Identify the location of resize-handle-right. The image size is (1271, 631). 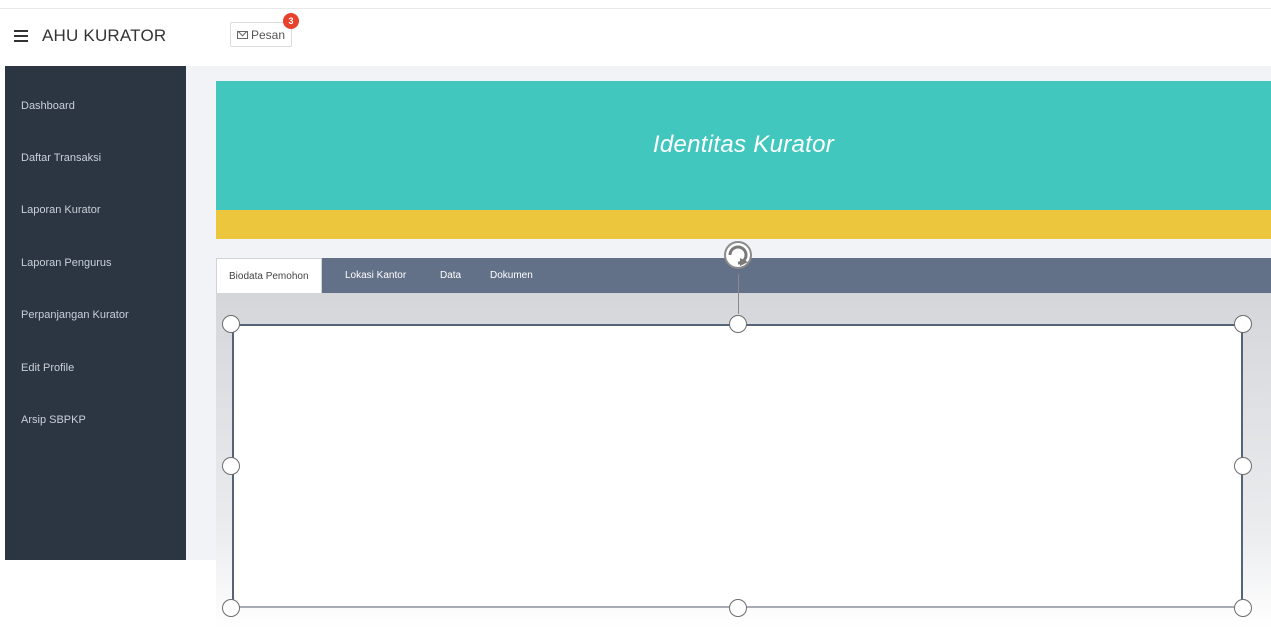
(1243, 466).